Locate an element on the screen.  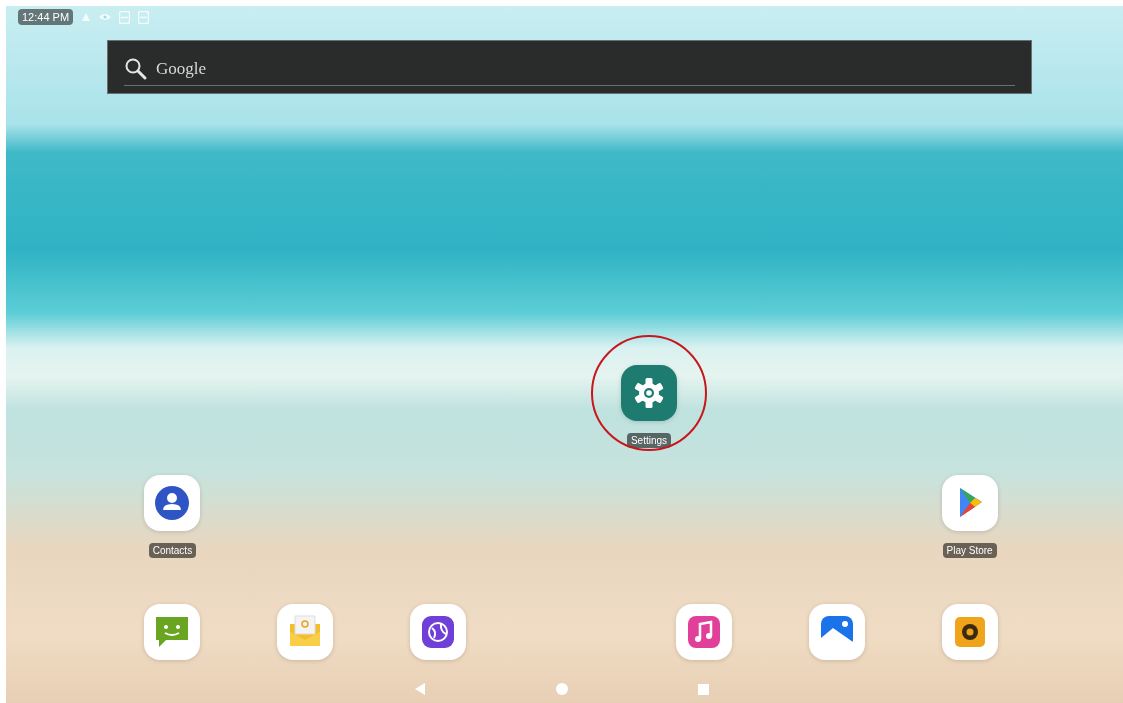
settings-icon is located at coordinates (649, 393).